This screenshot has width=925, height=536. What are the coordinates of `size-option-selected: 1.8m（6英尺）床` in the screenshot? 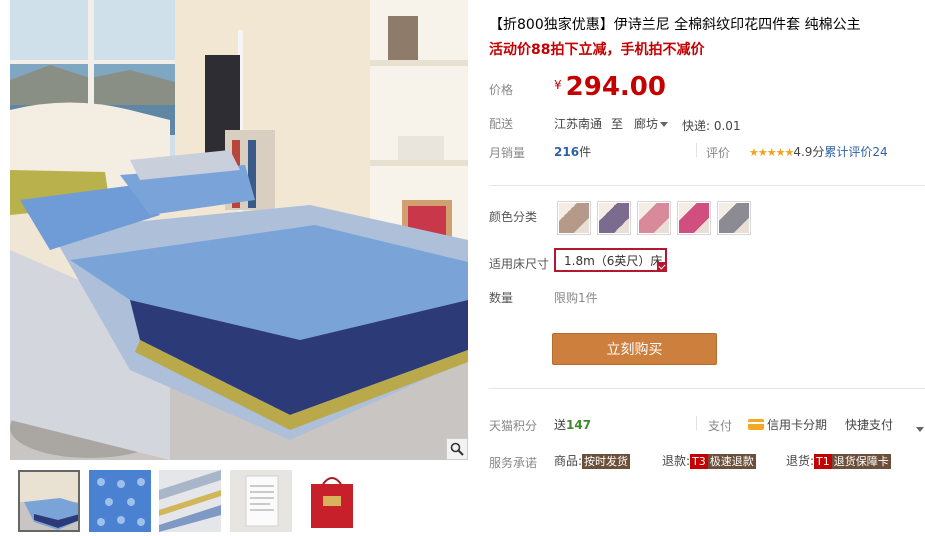 It's located at (610, 260).